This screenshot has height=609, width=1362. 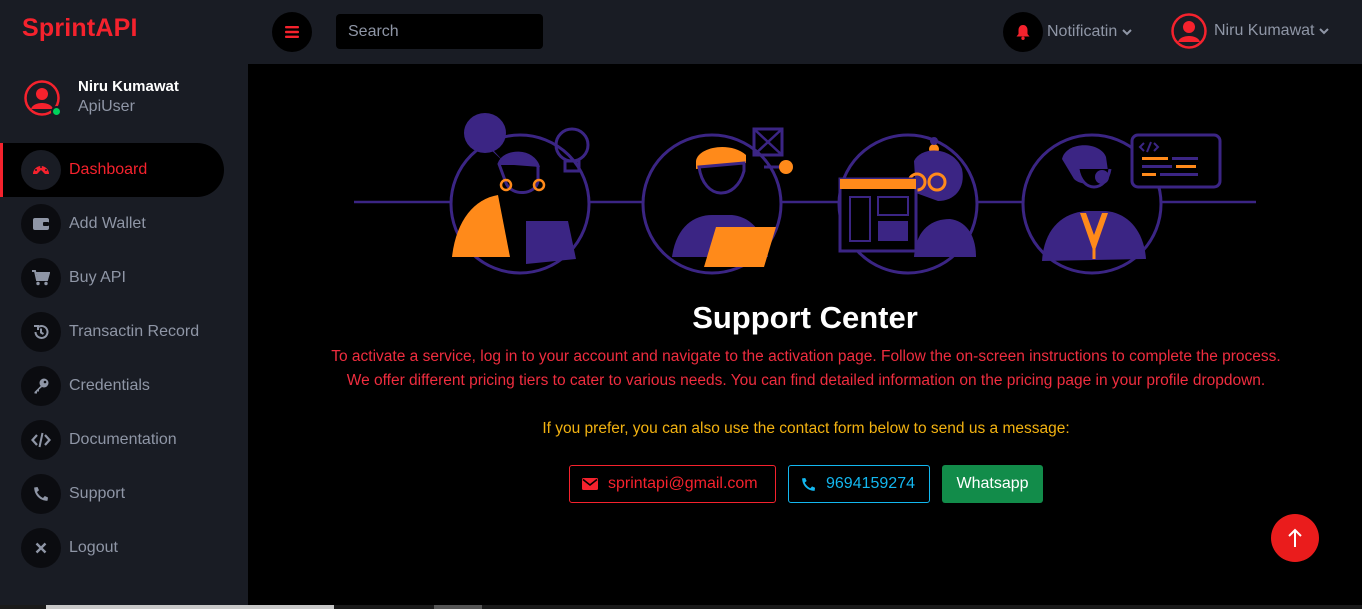 I want to click on sidebar-item-credentials: Credentials, so click(x=124, y=386).